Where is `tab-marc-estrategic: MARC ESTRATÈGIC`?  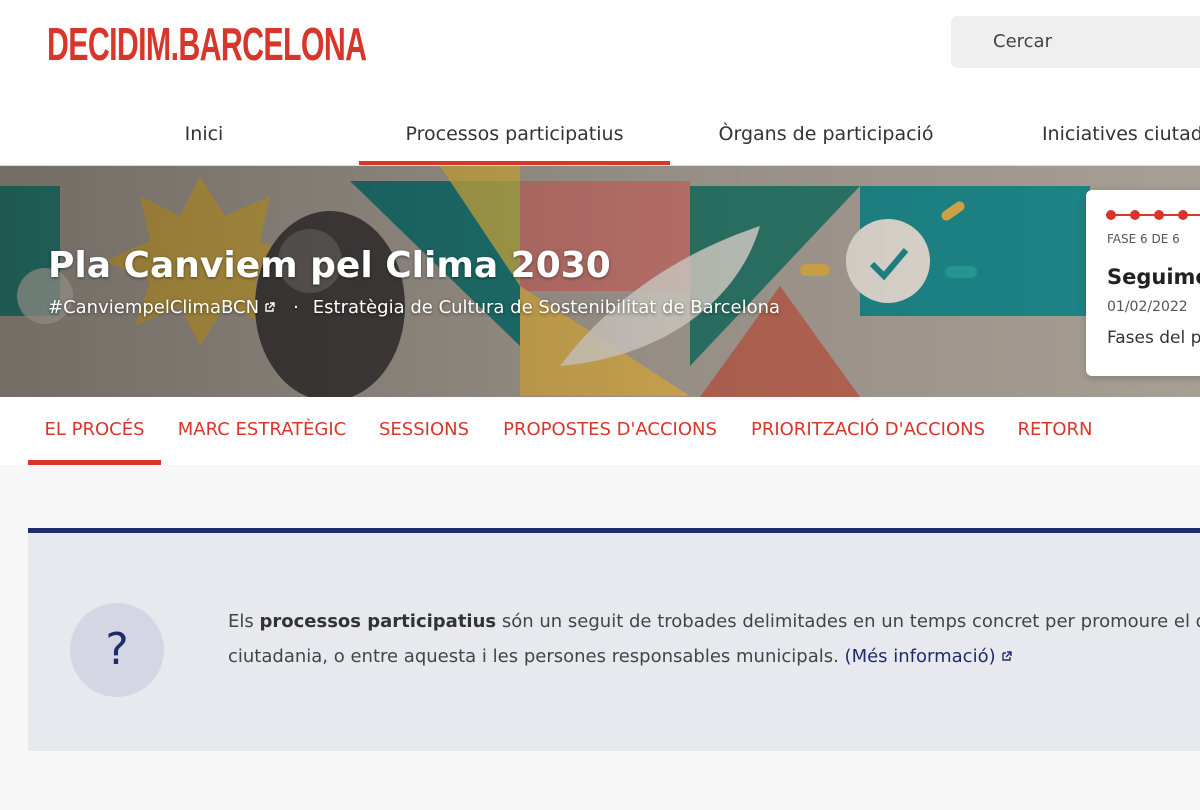
tab-marc-estrategic: MARC ESTRATÈGIC is located at coordinates (262, 431).